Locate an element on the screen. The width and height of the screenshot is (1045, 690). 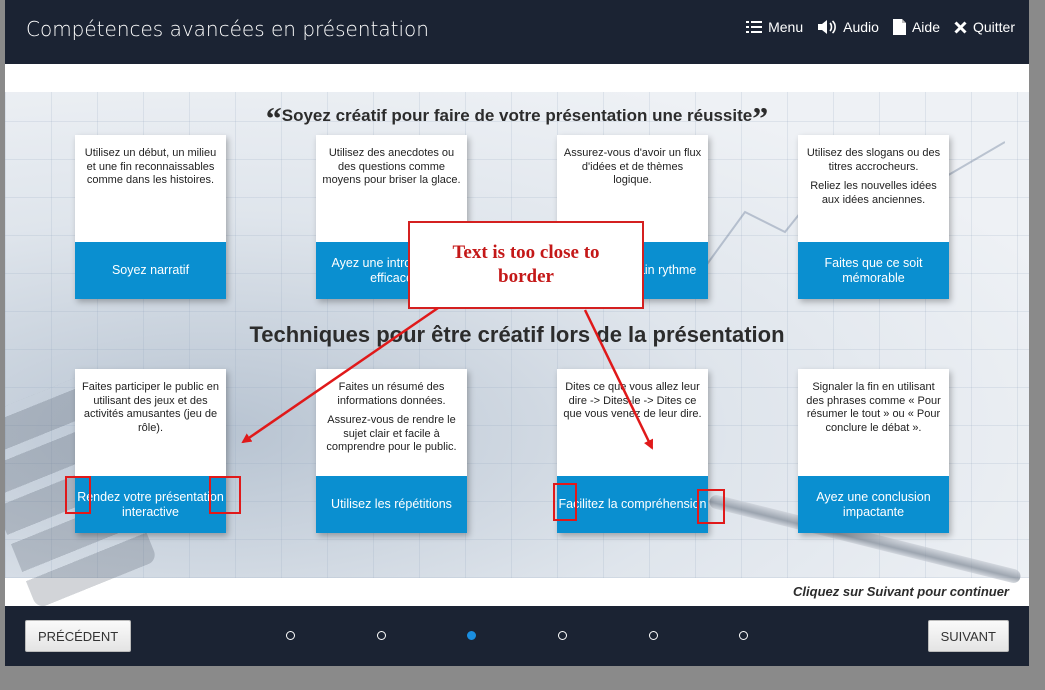
menu-list-icon is located at coordinates (754, 27).